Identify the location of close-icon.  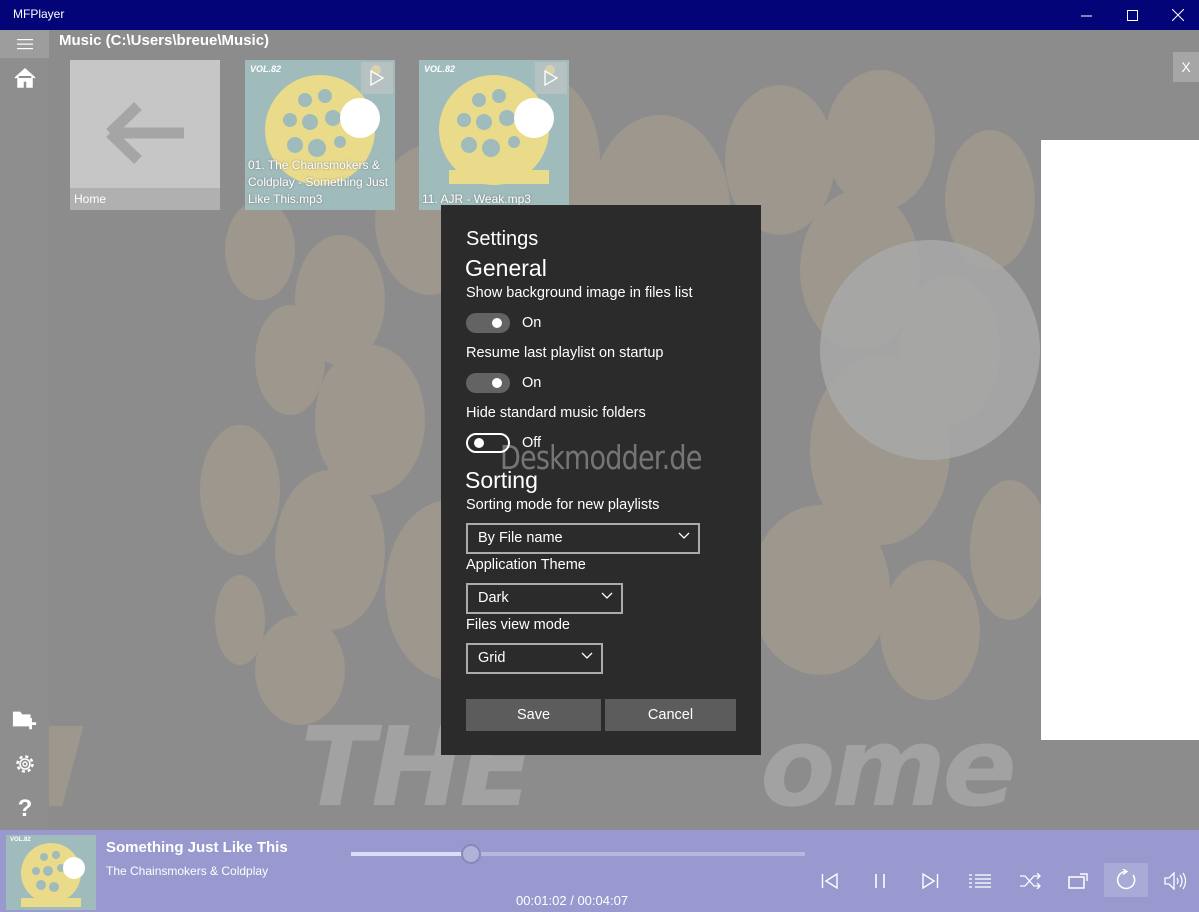
(1178, 15).